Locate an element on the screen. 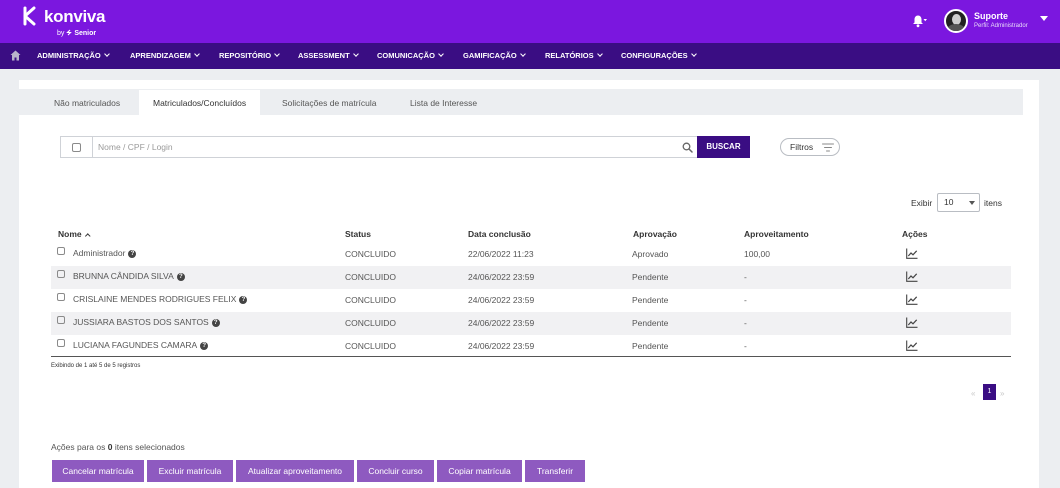  nav-item-label: GAMIFICAÇÃO is located at coordinates (490, 55).